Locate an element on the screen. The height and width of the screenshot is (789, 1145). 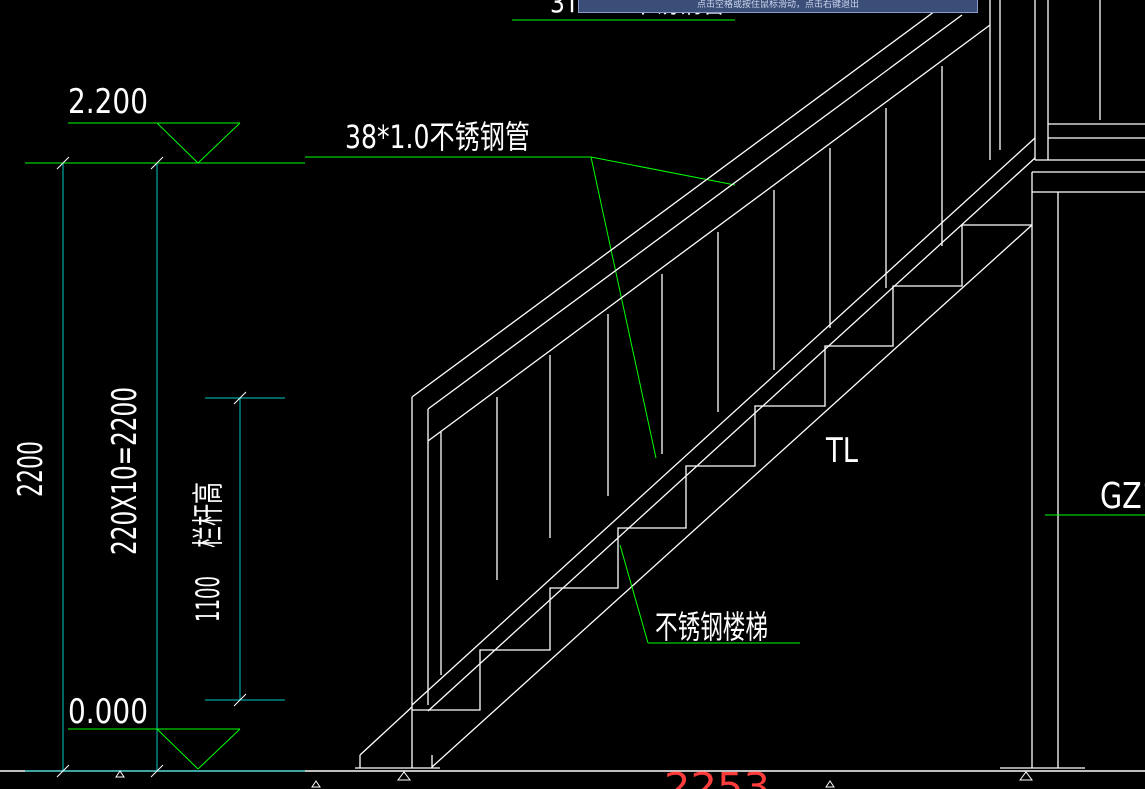
beam-label: TL is located at coordinates (841, 451).